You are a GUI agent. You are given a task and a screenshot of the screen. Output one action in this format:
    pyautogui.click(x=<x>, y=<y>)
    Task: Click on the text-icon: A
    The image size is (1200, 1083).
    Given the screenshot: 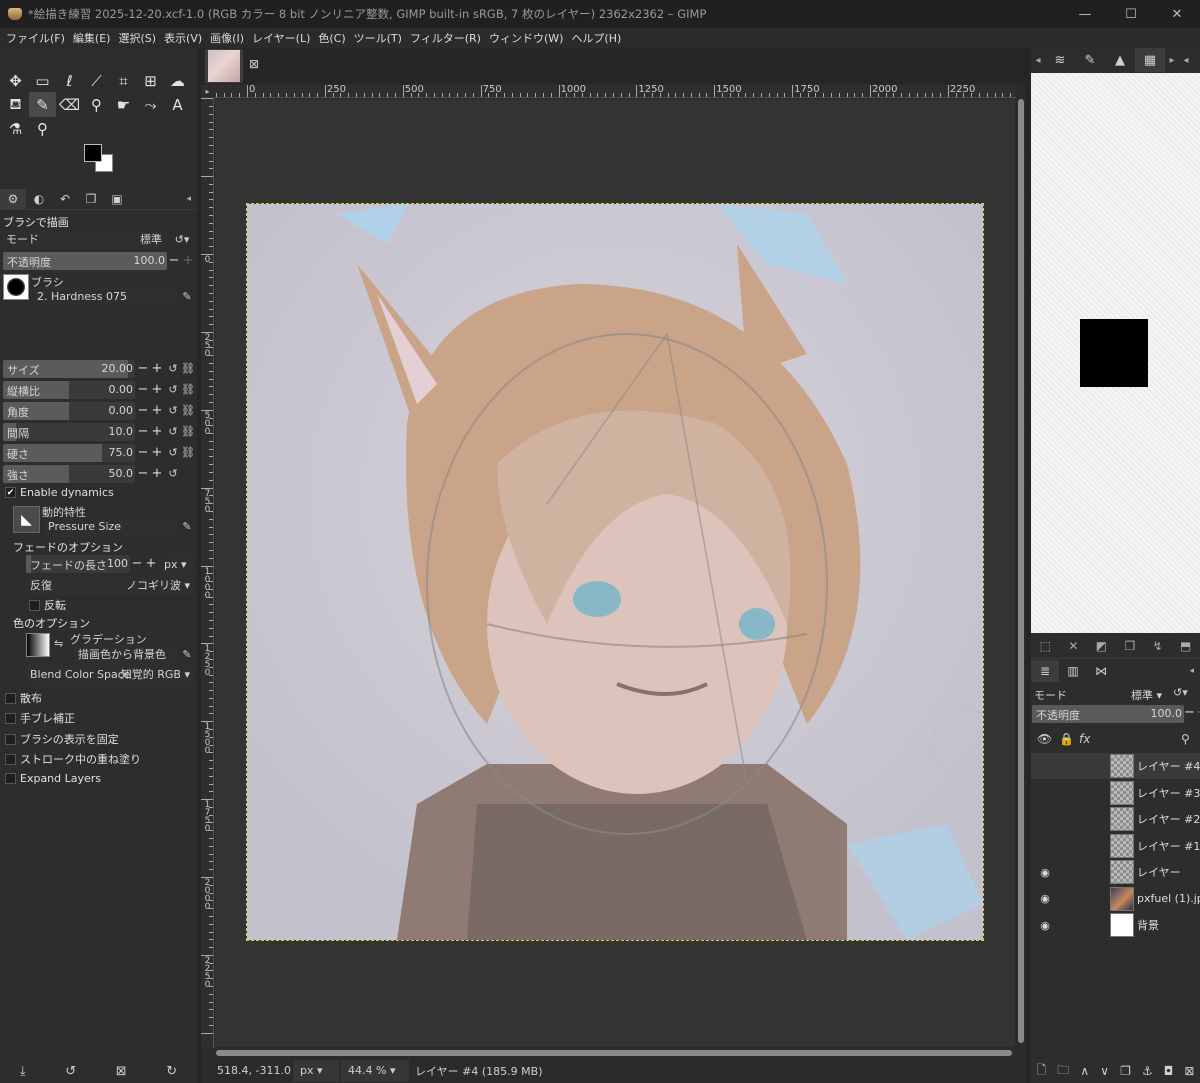 What is the action you would take?
    pyautogui.click(x=177, y=104)
    